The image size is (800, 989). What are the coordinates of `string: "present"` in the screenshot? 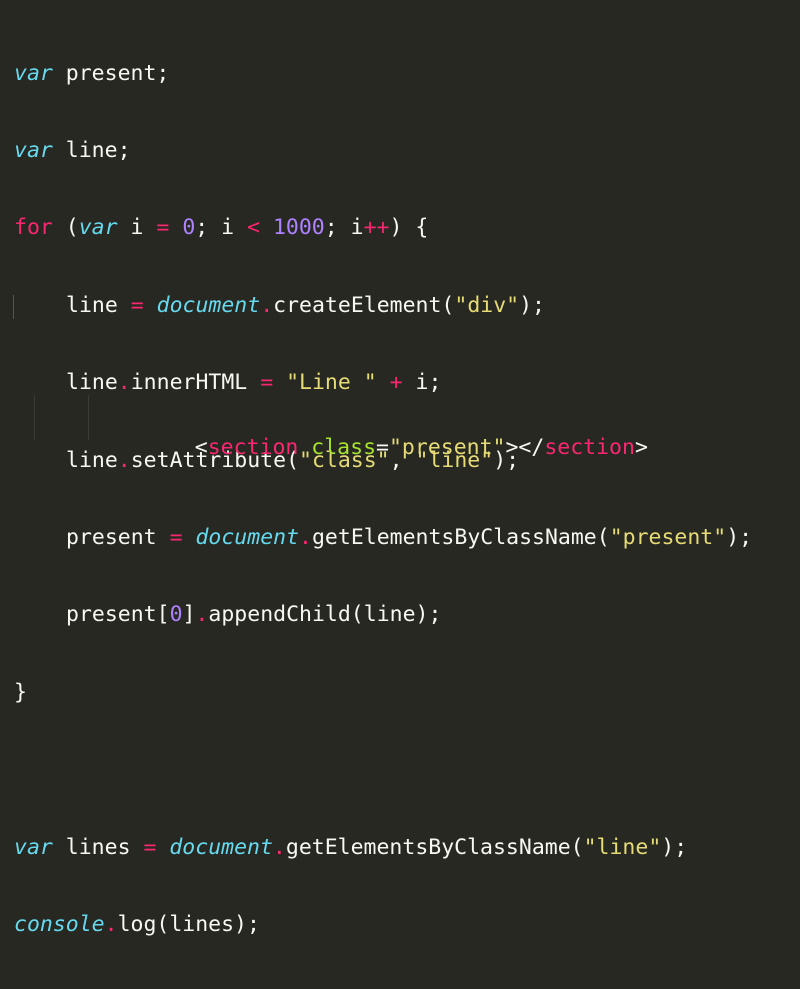 It's located at (668, 537).